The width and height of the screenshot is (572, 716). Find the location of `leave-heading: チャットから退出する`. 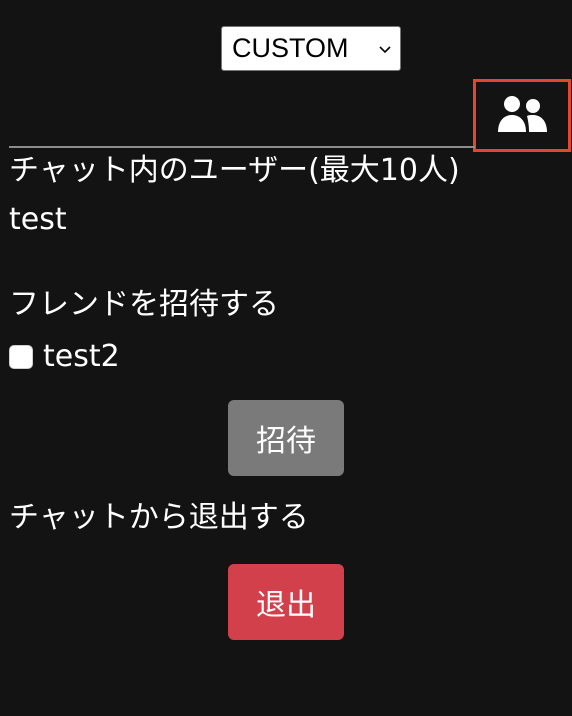

leave-heading: チャットから退出する is located at coordinates (159, 517).